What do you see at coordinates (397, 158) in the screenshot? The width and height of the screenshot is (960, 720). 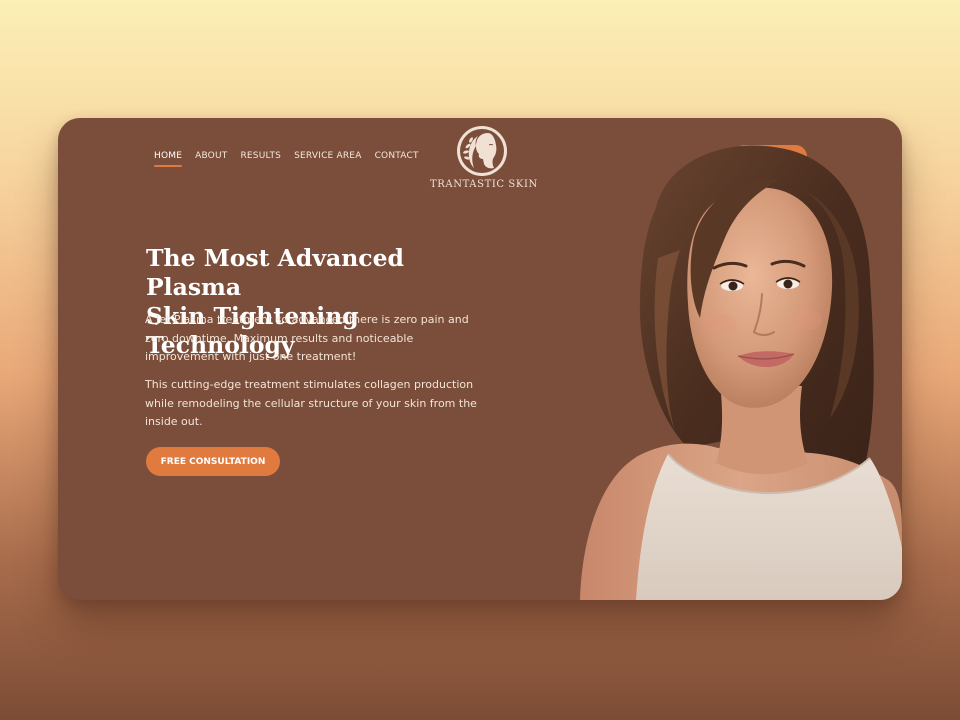 I see `nav-item-contact: CONTACT` at bounding box center [397, 158].